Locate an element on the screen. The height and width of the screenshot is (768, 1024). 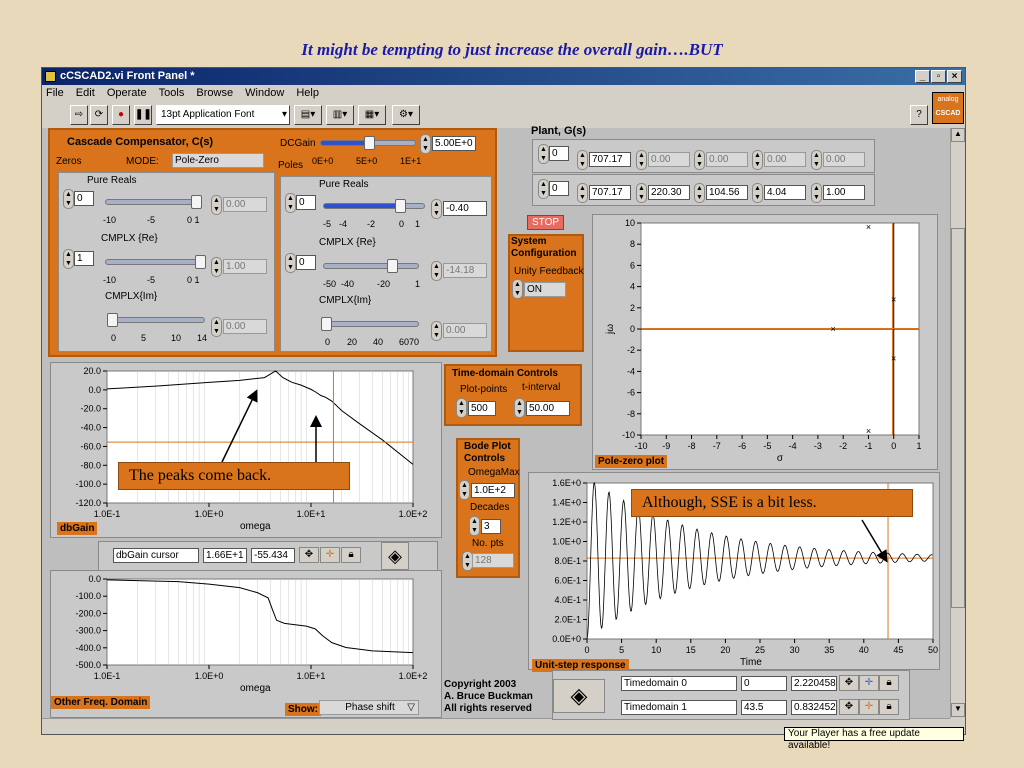
decades-value: 3 is located at coordinates (491, 526).